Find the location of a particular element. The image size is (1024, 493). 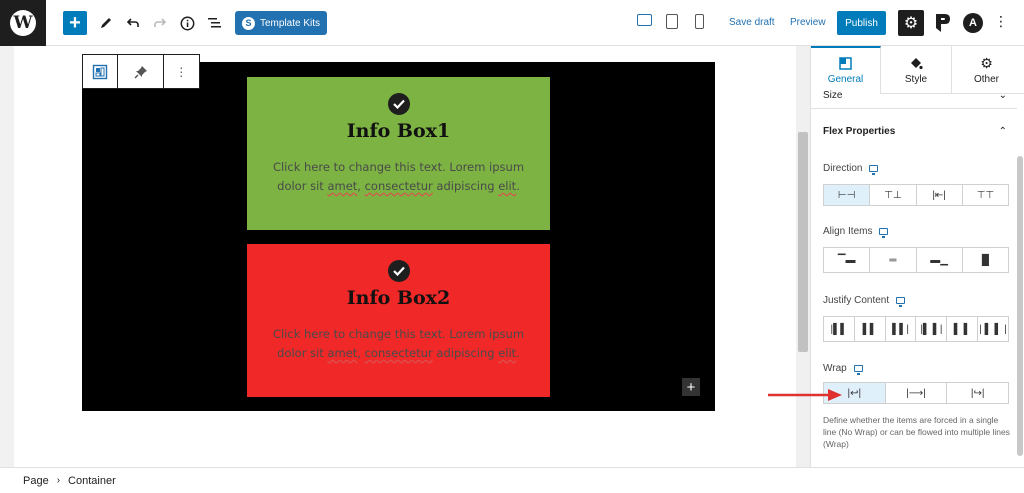

size-panel-toggle: Size ⌄ is located at coordinates (915, 95).